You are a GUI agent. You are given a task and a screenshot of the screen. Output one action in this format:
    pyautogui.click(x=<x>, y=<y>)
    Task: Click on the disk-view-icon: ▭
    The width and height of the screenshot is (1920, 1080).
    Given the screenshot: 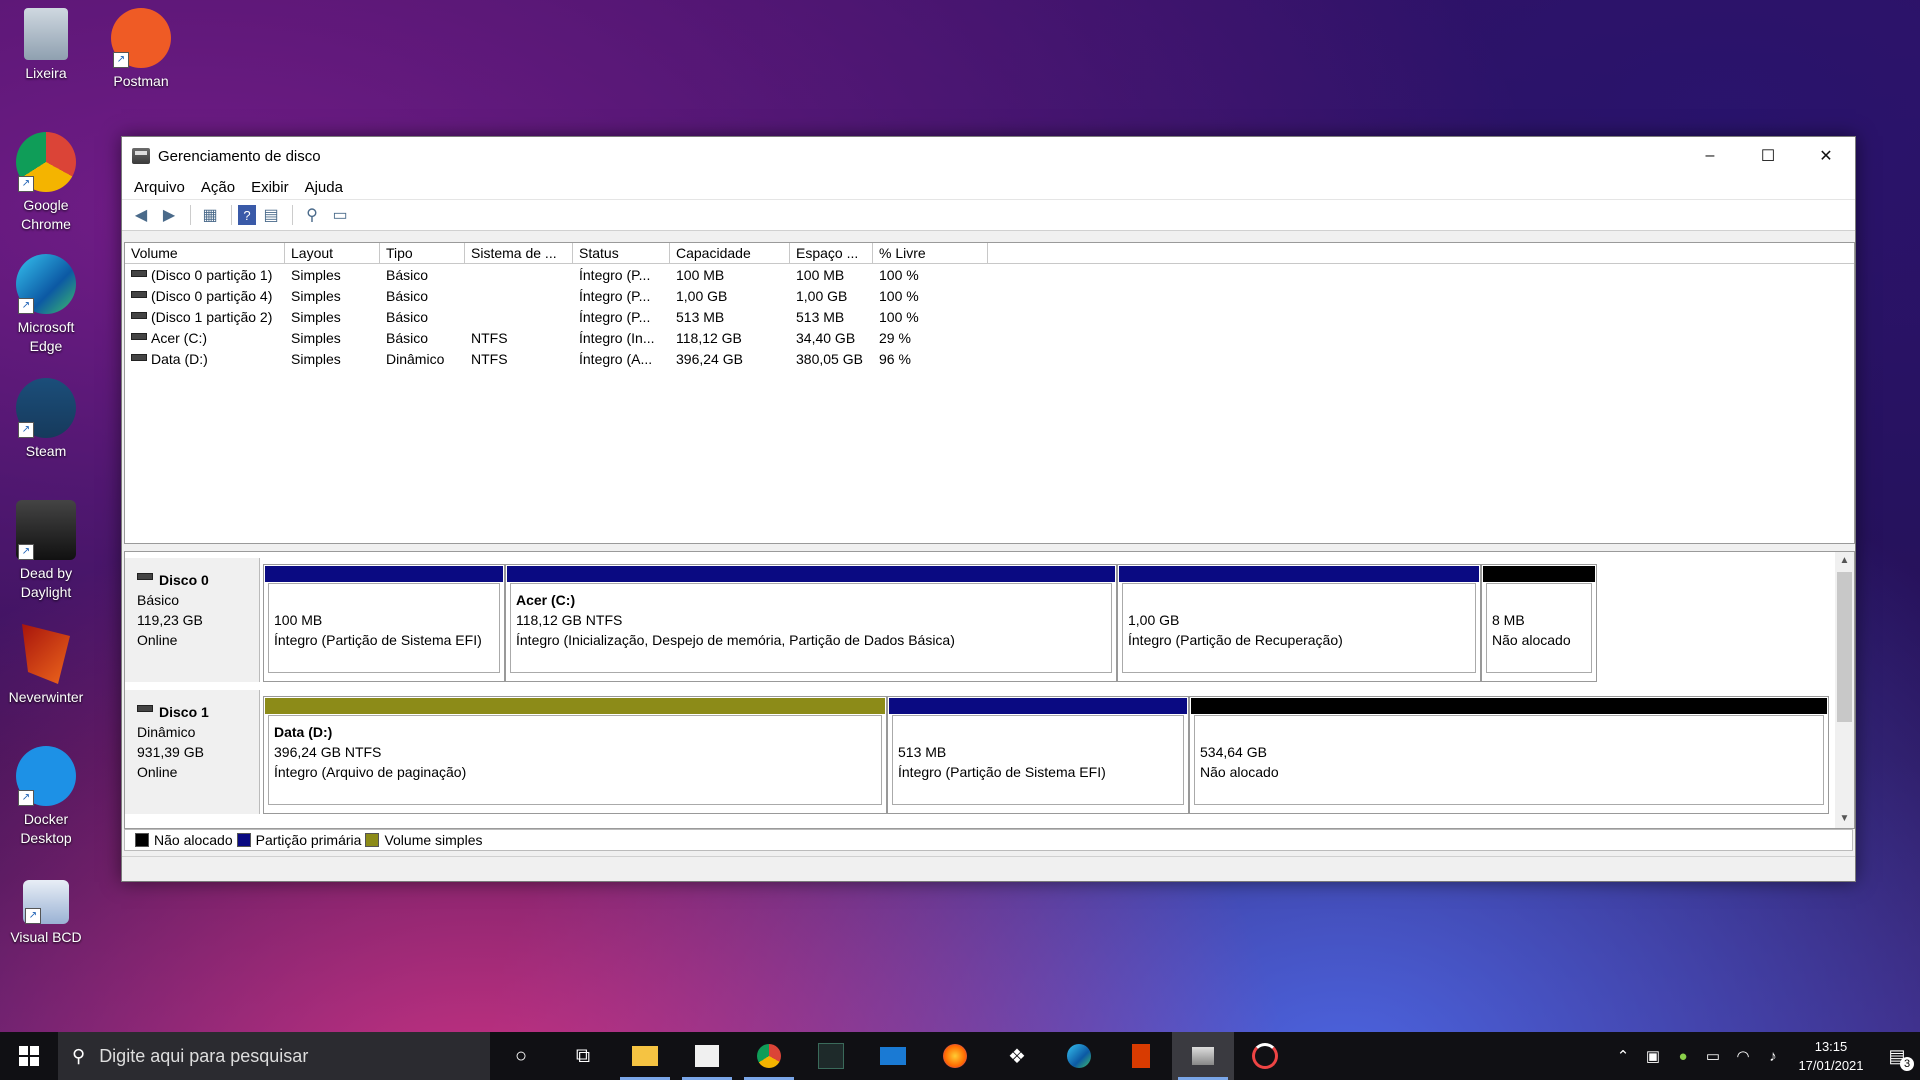 What is the action you would take?
    pyautogui.click(x=340, y=215)
    